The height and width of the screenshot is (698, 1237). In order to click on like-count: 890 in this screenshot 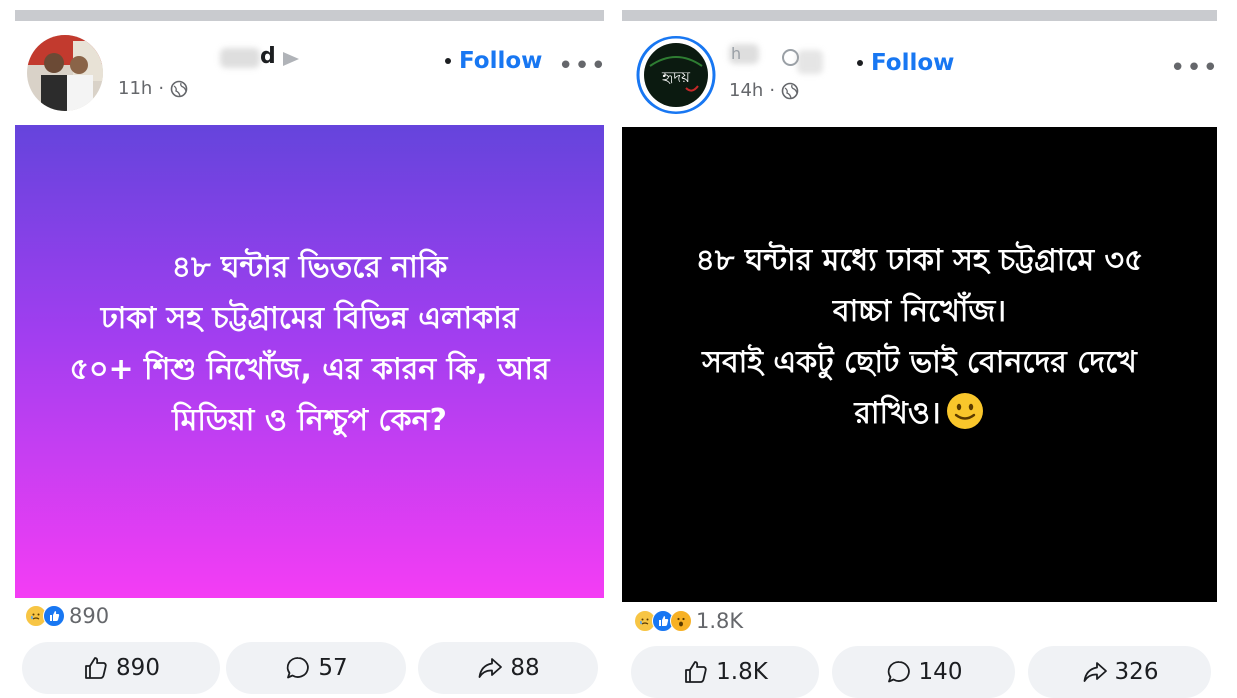, I will do `click(138, 668)`.